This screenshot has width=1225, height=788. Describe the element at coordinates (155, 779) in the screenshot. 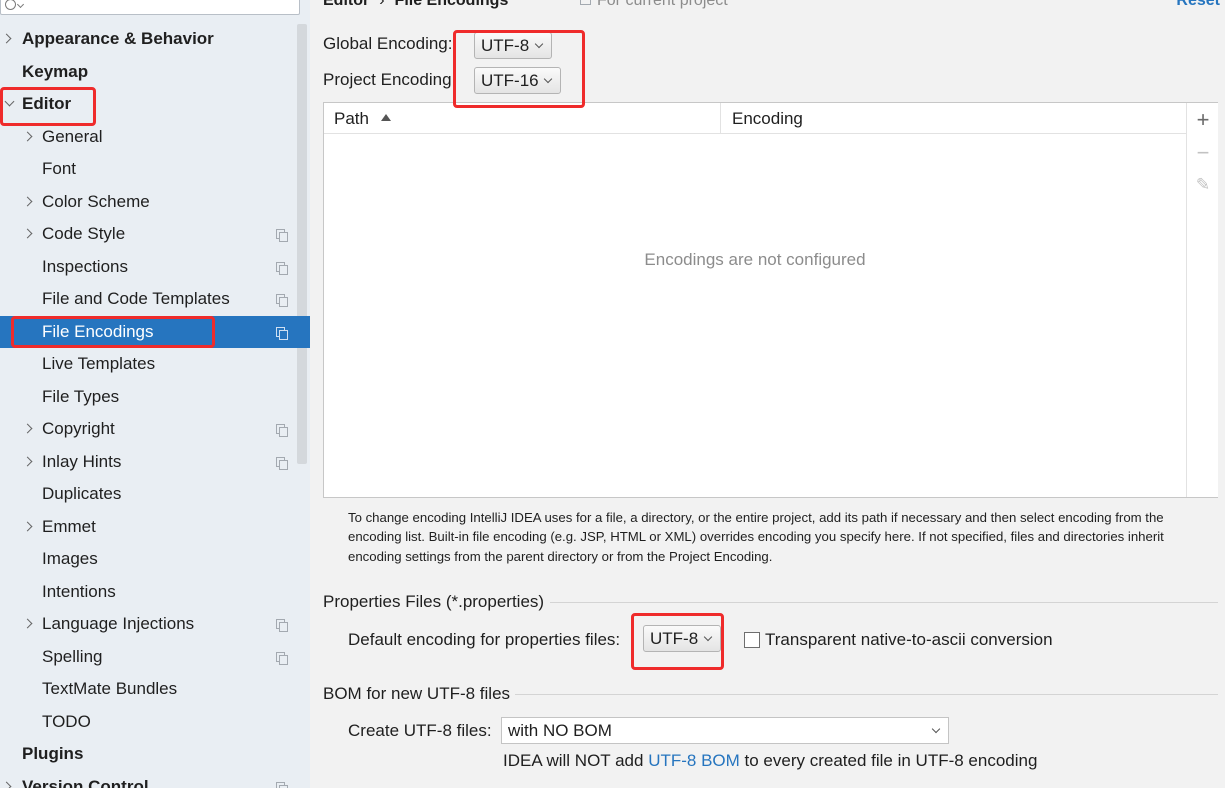

I see `sidebar-item-version-control: Version Control` at that location.